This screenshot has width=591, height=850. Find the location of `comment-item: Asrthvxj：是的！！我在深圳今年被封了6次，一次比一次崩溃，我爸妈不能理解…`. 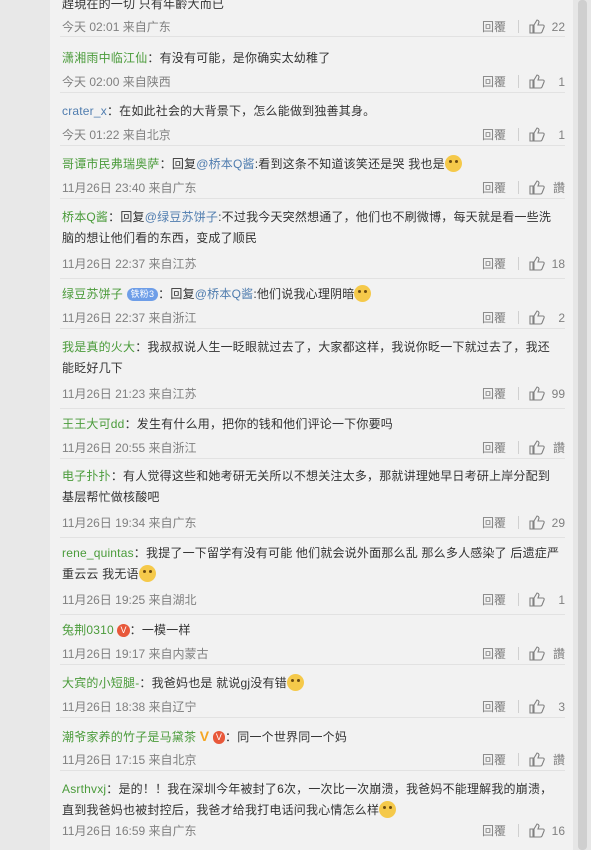

comment-item: Asrthvxj：是的！！我在深圳今年被封了6次，一次比一次崩溃，我爸妈不能理解… is located at coordinates (312, 812).